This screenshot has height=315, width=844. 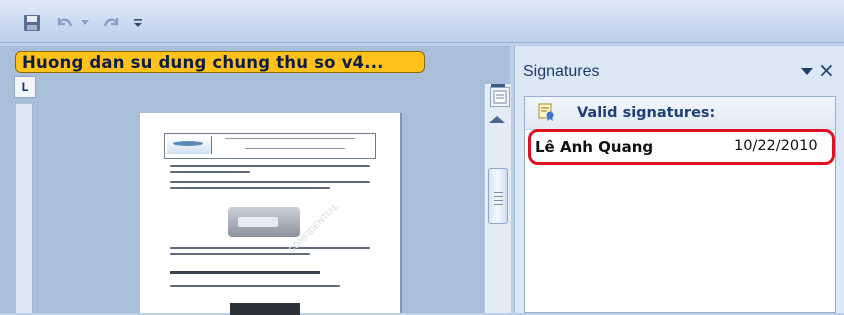 I want to click on pane-title: Signatures, so click(x=561, y=71).